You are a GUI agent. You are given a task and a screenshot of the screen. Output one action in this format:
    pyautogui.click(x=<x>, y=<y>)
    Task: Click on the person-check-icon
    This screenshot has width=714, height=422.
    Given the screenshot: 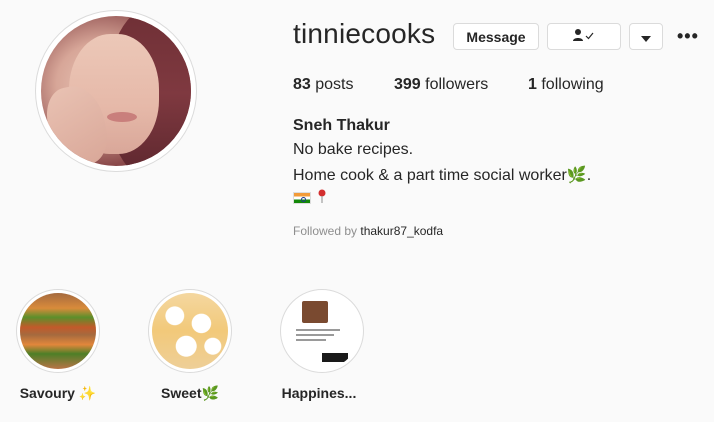 What is the action you would take?
    pyautogui.click(x=584, y=36)
    